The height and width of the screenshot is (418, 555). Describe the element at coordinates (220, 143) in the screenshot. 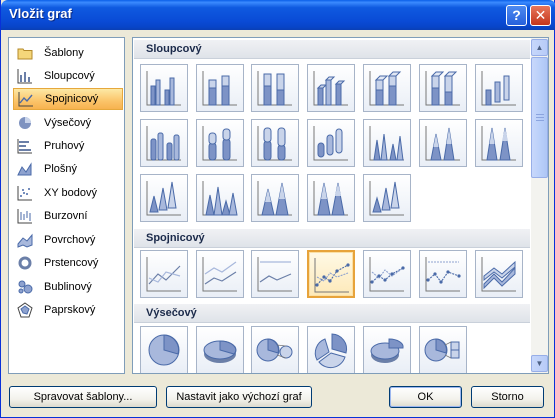

I see `stacked-cylinder-icon` at that location.